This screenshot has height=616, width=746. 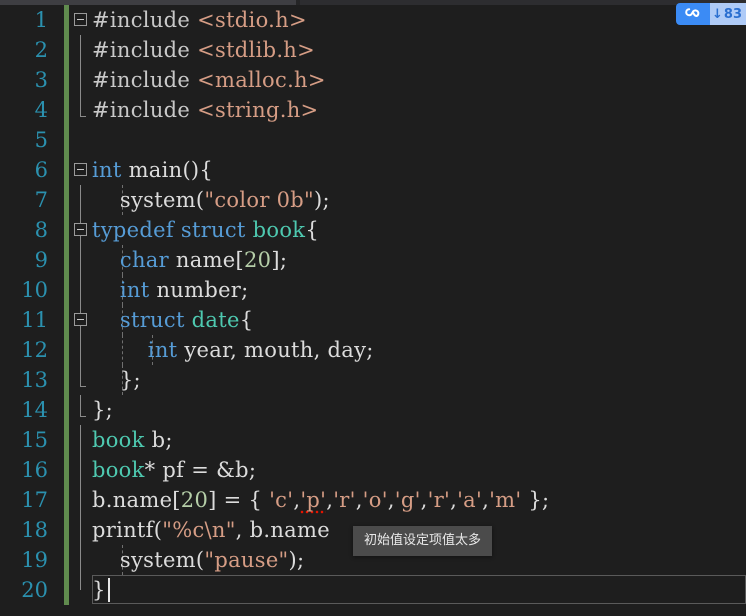 What do you see at coordinates (246, 560) in the screenshot?
I see `string-token: "pause"` at bounding box center [246, 560].